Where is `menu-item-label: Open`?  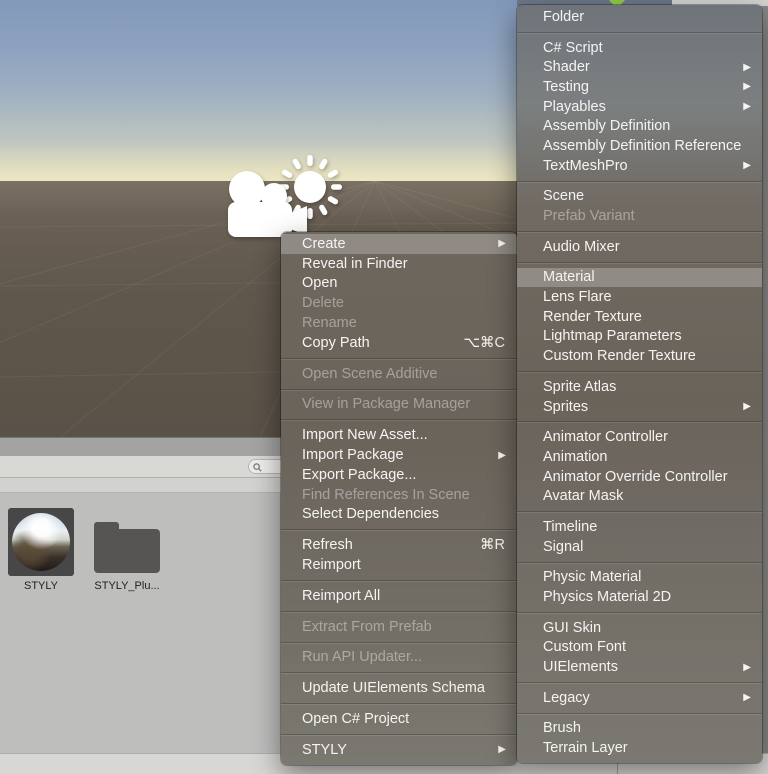
menu-item-label: Open is located at coordinates (320, 283).